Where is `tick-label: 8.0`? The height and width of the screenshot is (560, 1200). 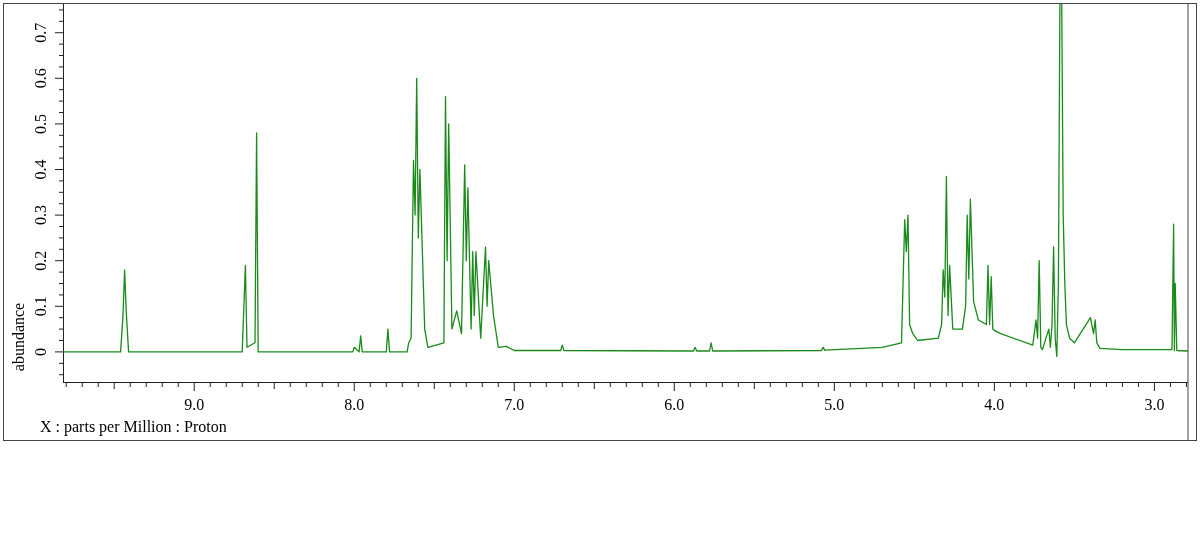
tick-label: 8.0 is located at coordinates (354, 404).